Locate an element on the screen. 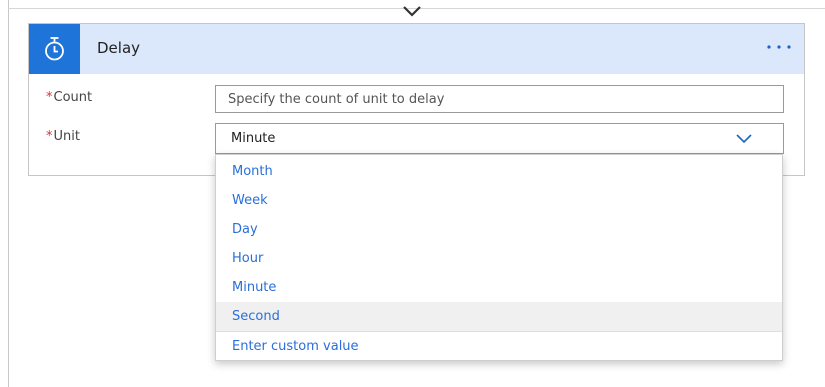 The width and height of the screenshot is (825, 387). option-week: Week is located at coordinates (499, 200).